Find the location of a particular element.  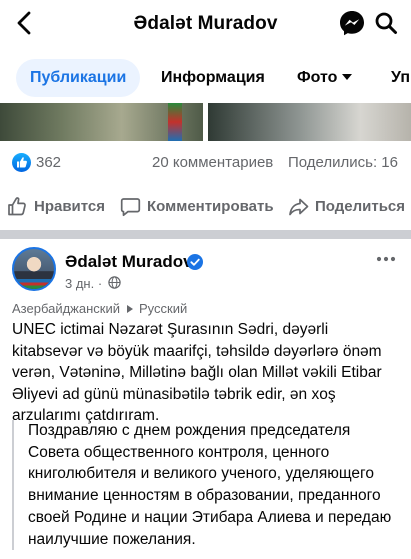

reaction-summary: 362 20 комментариев Поделились: 16 is located at coordinates (205, 163).